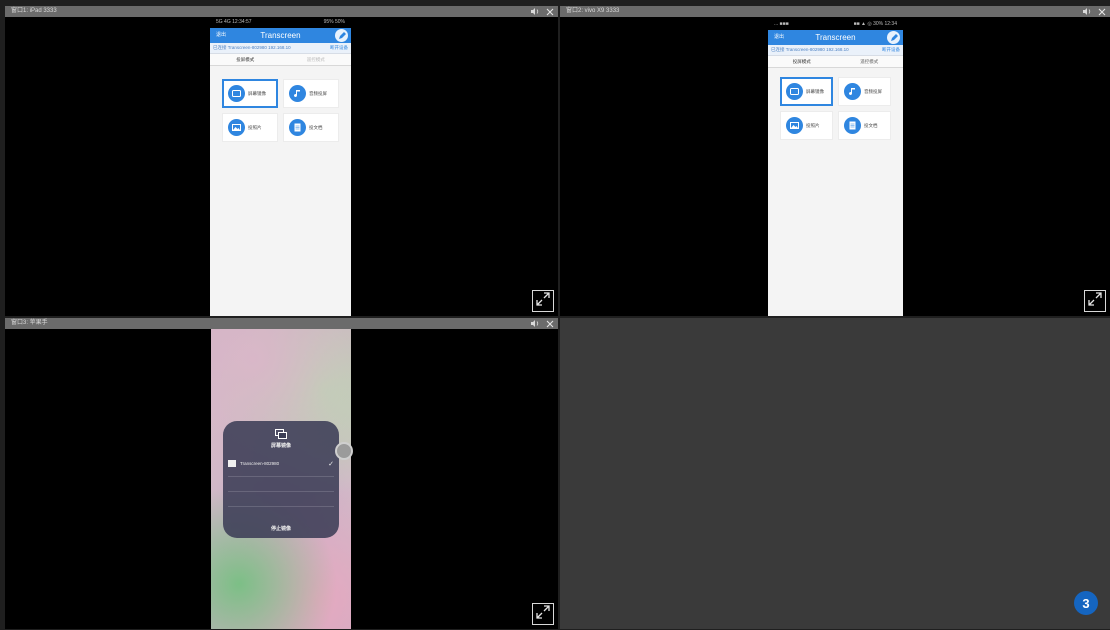 The height and width of the screenshot is (630, 1110). I want to click on ios-screen: 屏幕镜像 Transcreen-802980 ✓ 停止镜像, so click(282, 479).